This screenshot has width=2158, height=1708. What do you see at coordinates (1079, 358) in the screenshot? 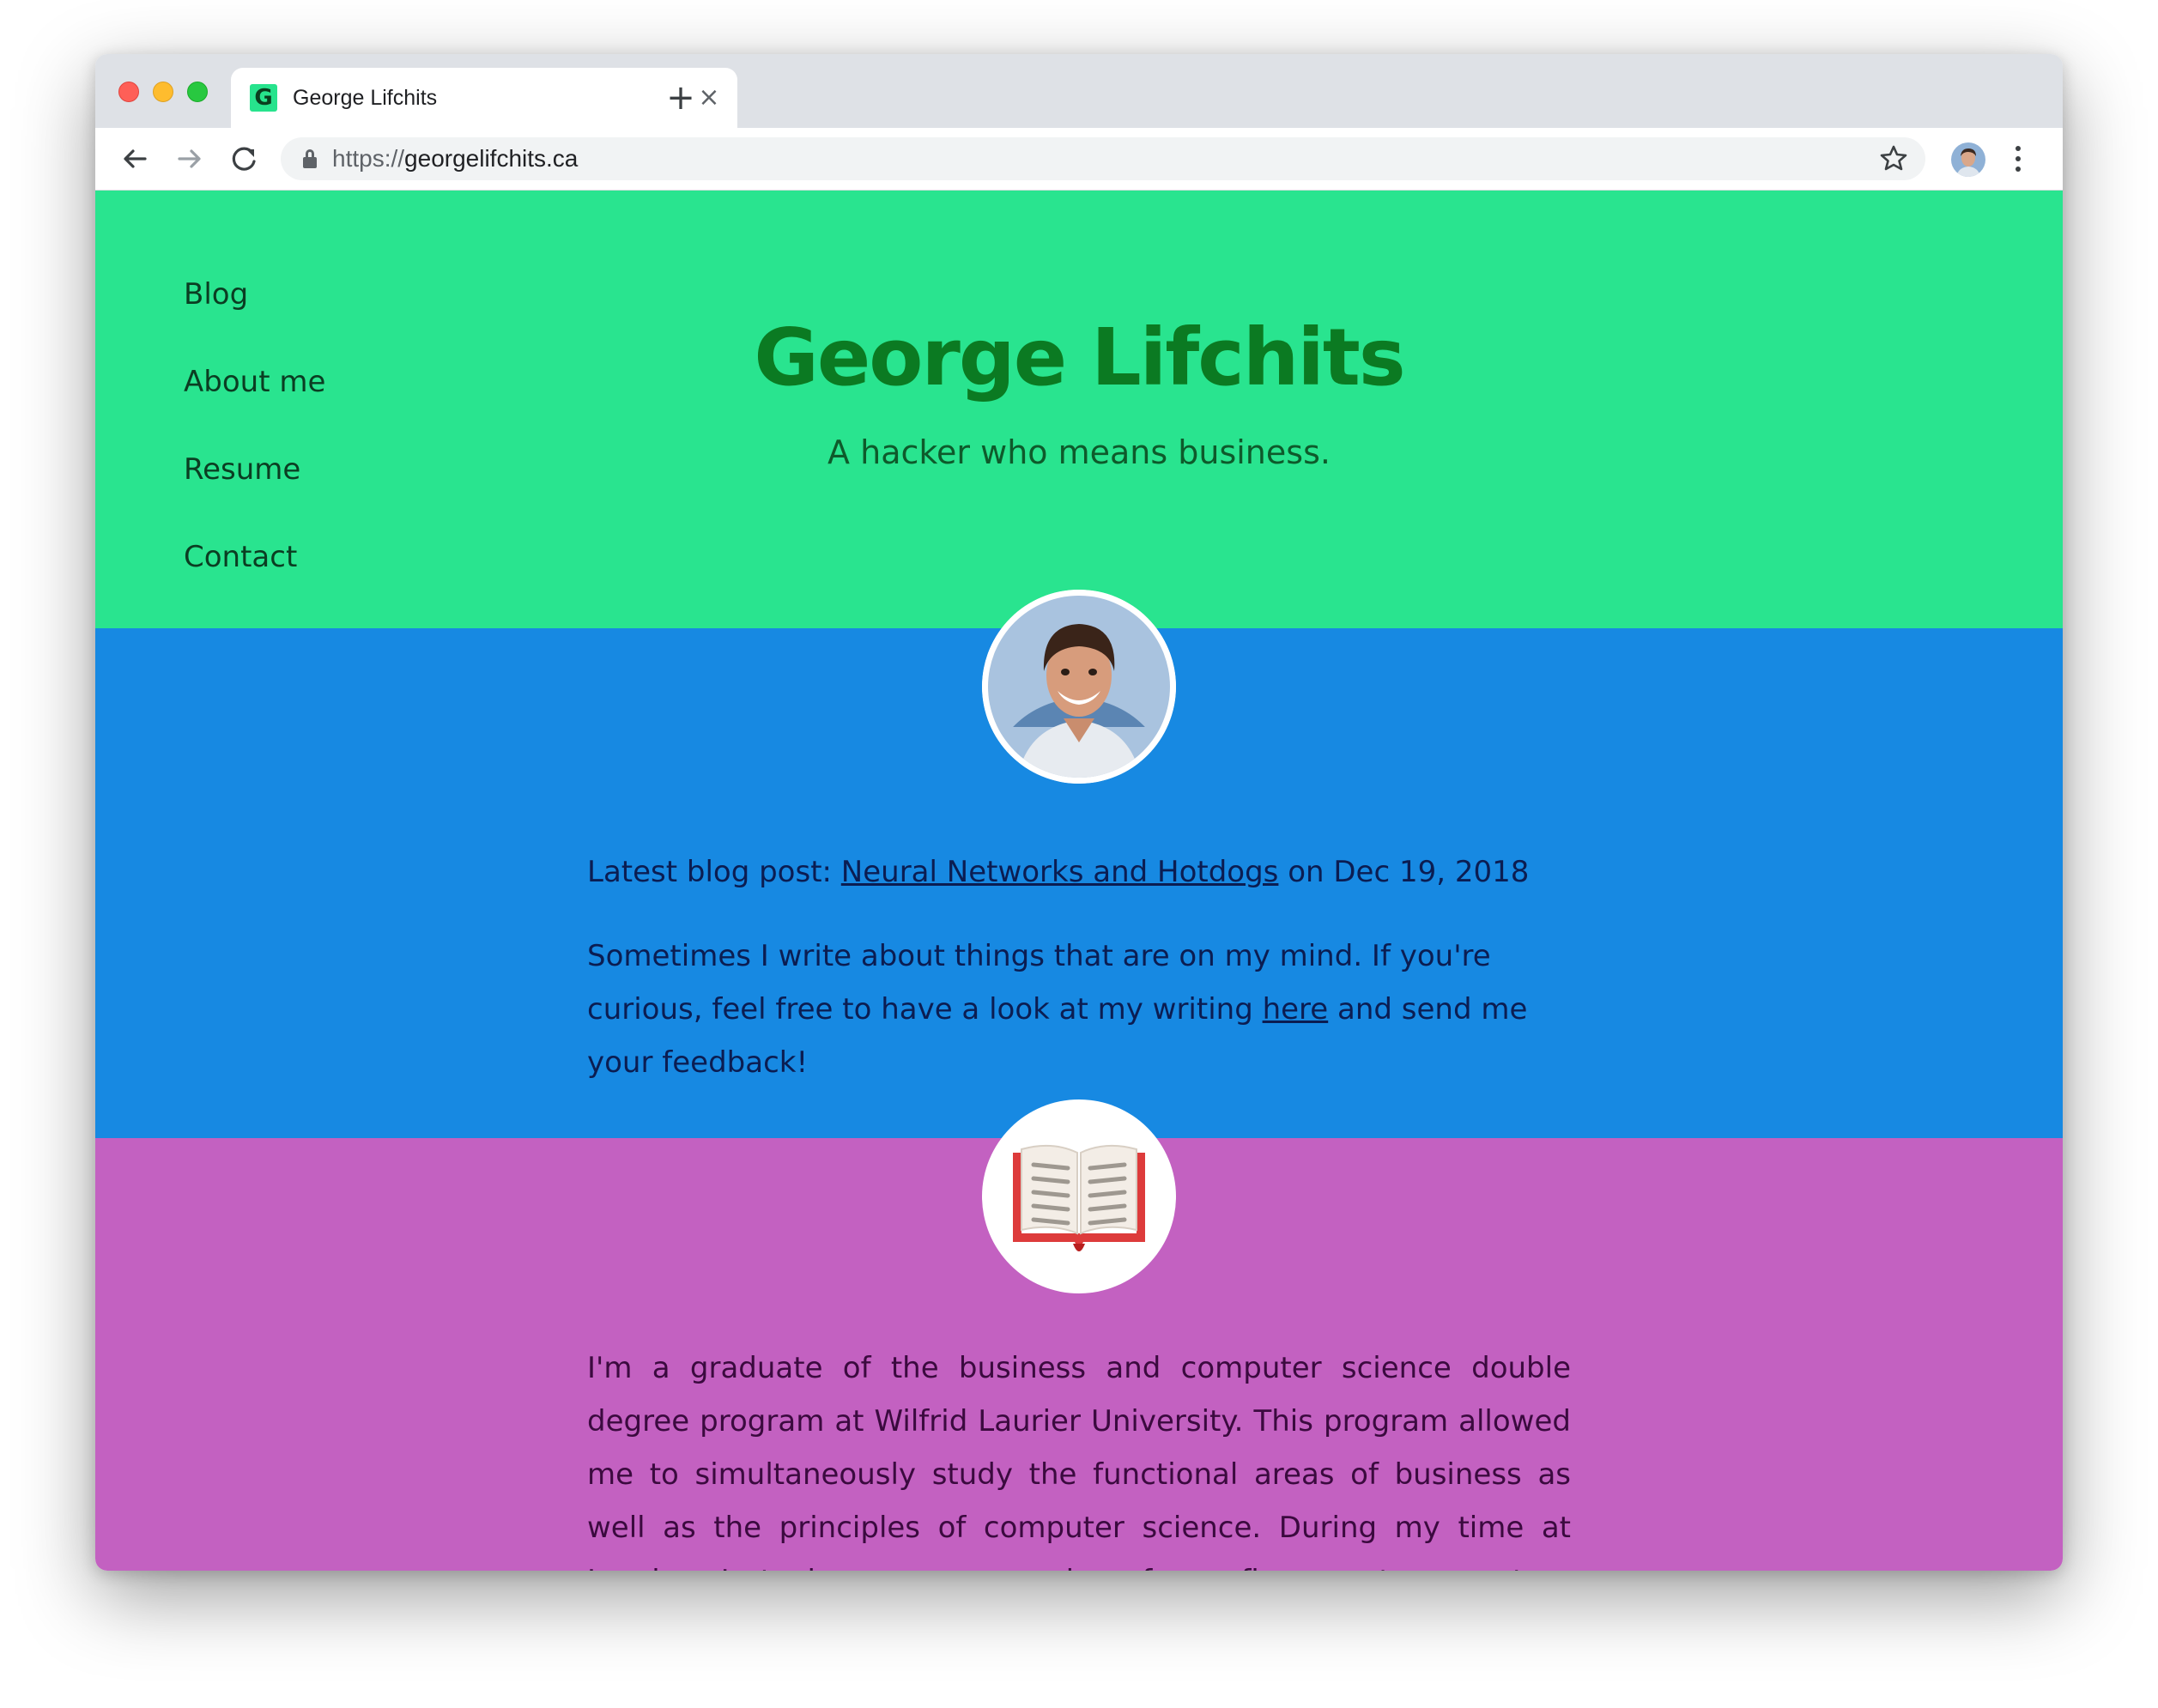
I see `site-title: George Lifchits` at bounding box center [1079, 358].